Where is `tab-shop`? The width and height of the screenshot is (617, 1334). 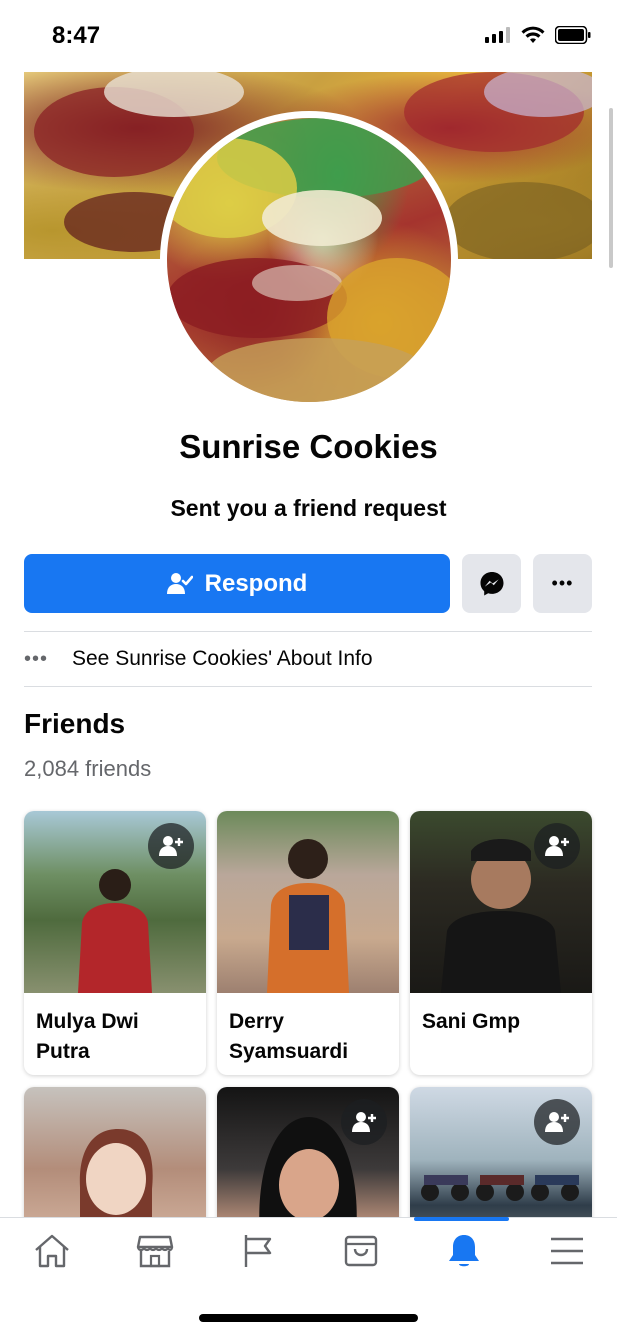 tab-shop is located at coordinates (360, 1251).